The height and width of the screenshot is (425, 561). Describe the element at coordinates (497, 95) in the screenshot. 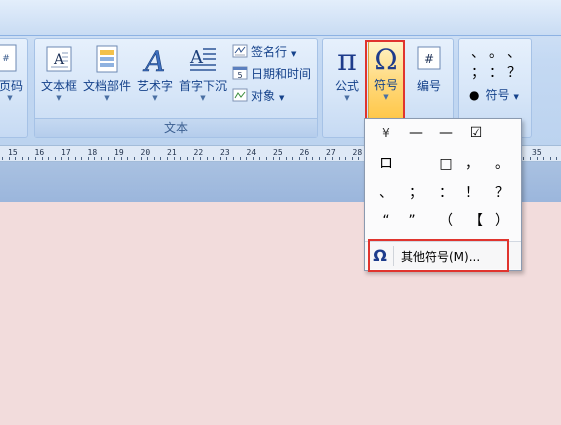

I see `special-symbol-label: 符号` at that location.